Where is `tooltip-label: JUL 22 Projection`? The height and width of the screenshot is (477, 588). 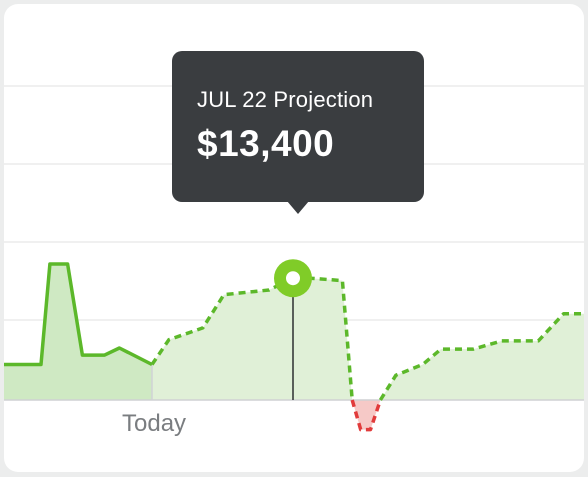 tooltip-label: JUL 22 Projection is located at coordinates (285, 99).